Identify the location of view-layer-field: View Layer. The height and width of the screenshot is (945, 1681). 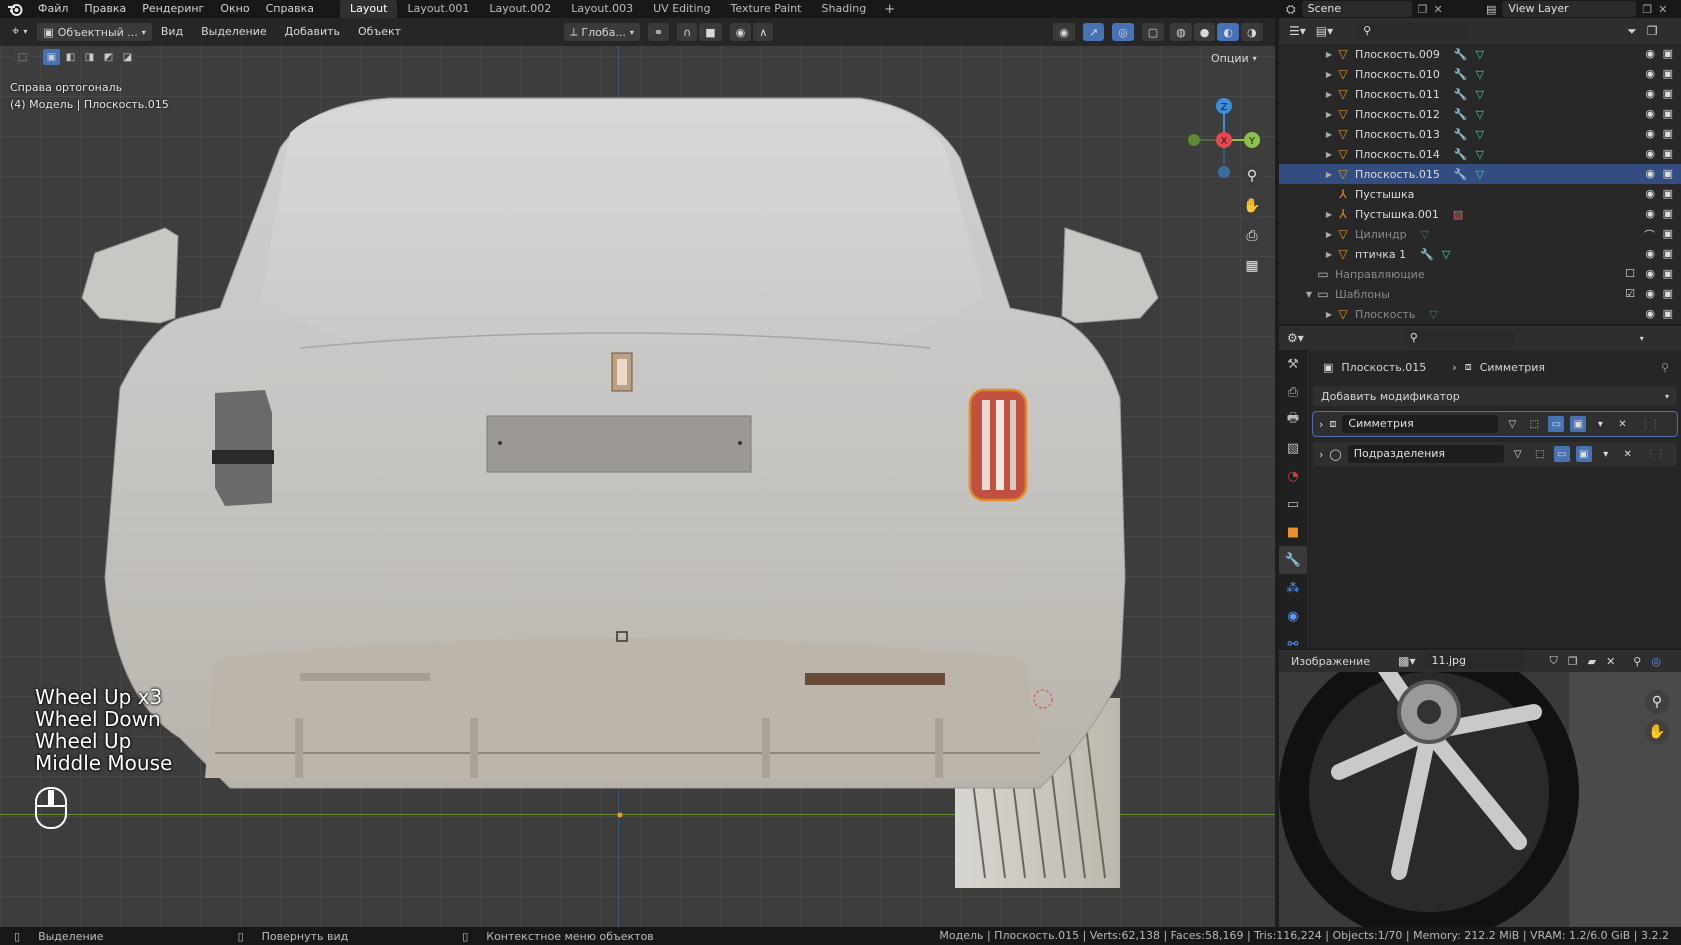
(1569, 9).